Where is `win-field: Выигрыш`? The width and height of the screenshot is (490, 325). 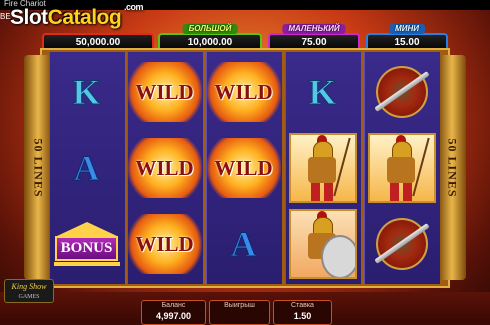 win-field: Выигрыш is located at coordinates (239, 312).